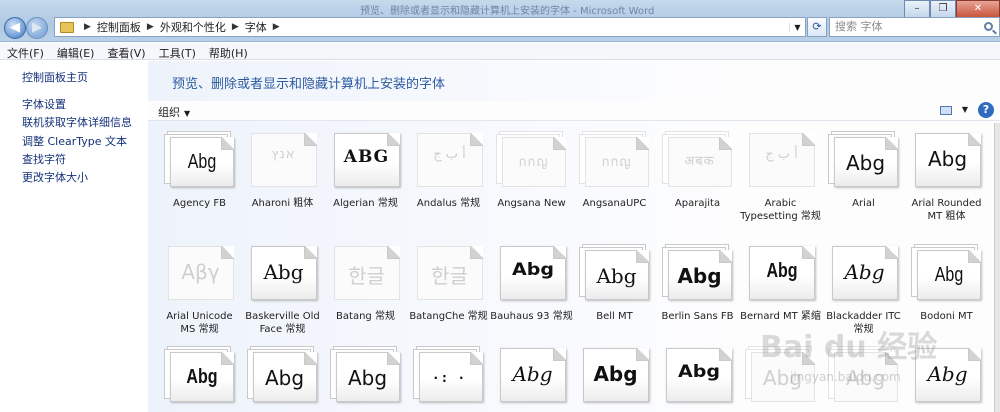  I want to click on organize-button: 组织 ▼, so click(174, 112).